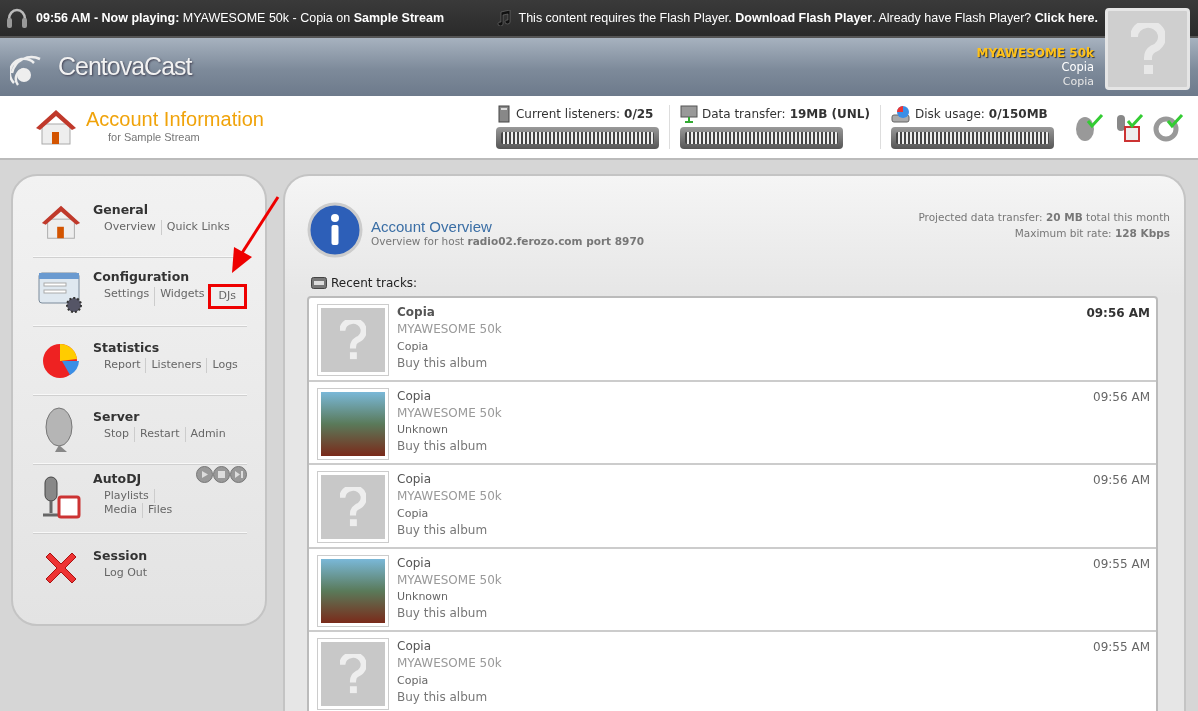  I want to click on nav-link: Quick Links, so click(198, 227).